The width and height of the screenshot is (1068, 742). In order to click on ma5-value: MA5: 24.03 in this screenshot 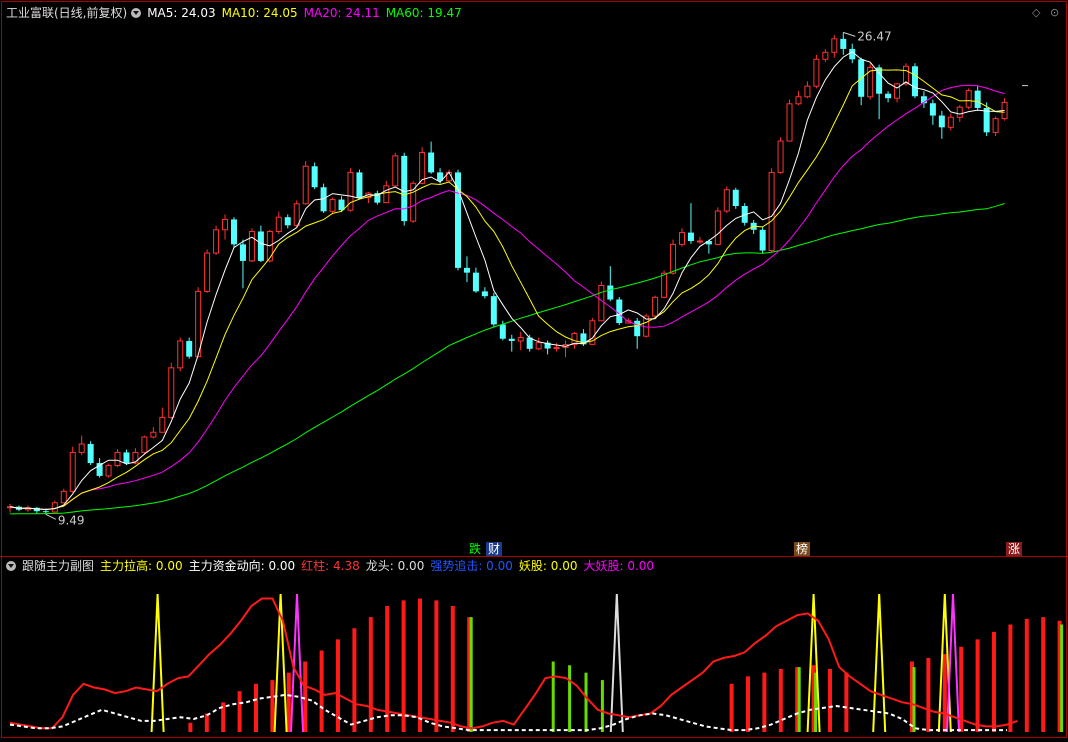, I will do `click(181, 13)`.